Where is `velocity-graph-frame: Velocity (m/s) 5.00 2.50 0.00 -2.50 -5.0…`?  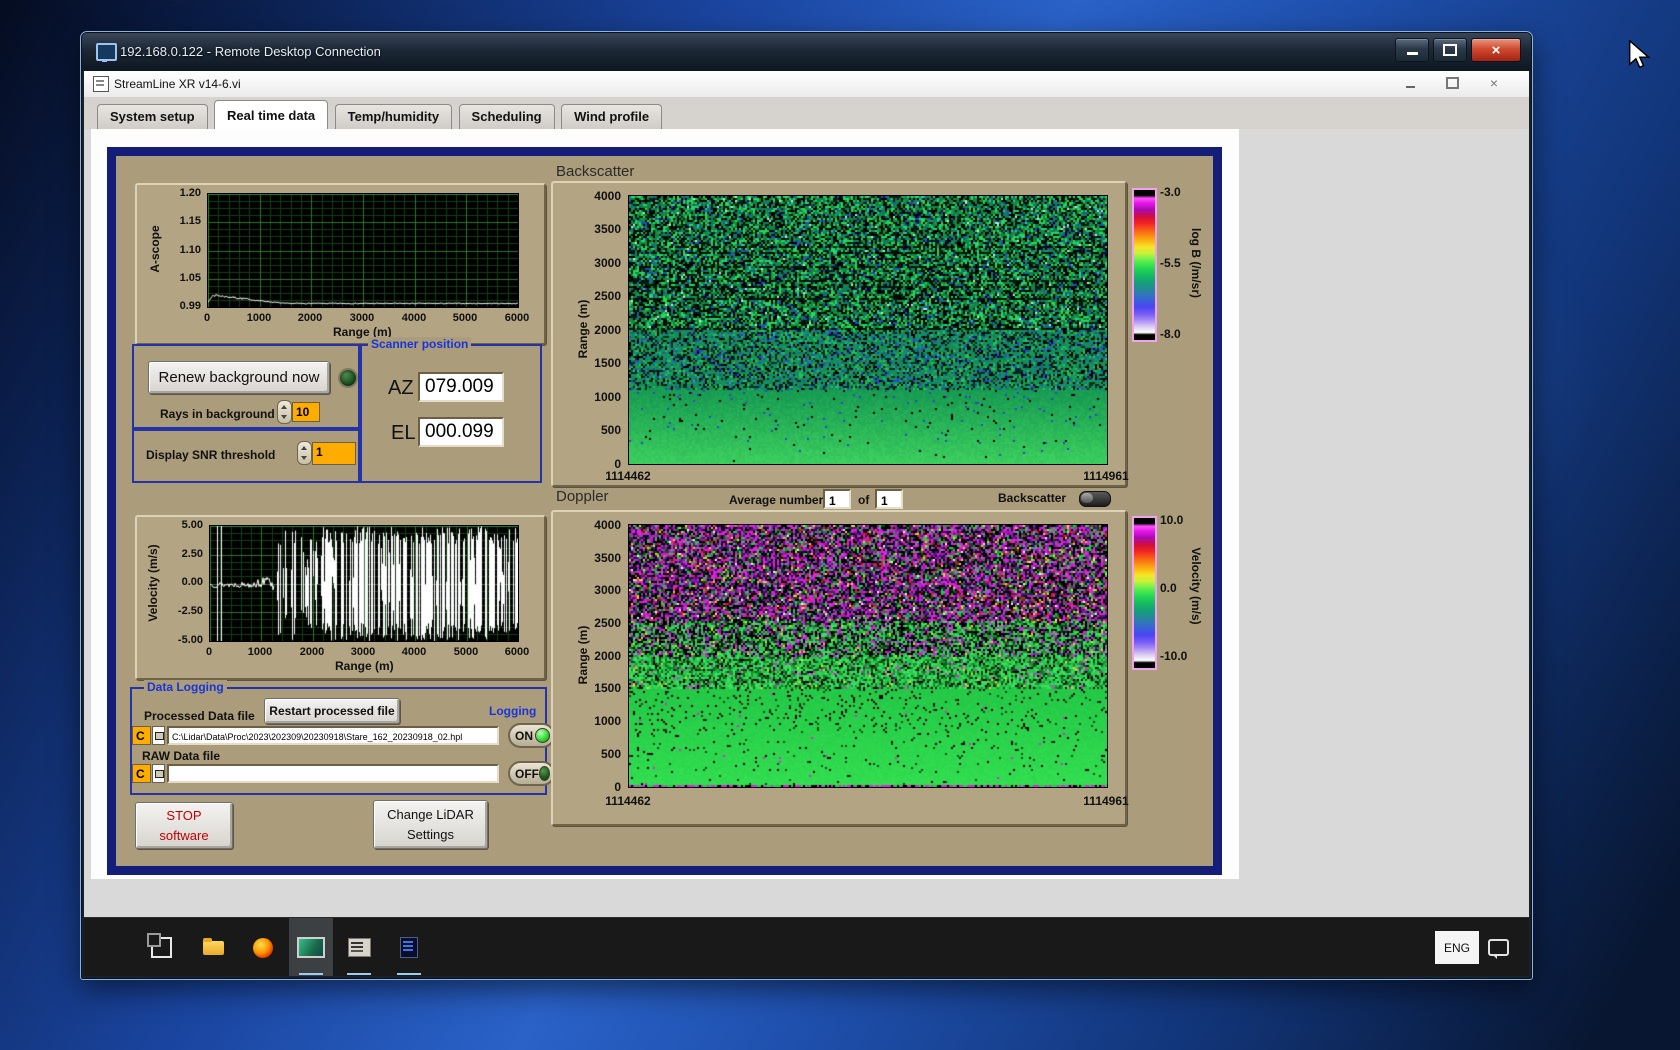
velocity-graph-frame: Velocity (m/s) 5.00 2.50 0.00 -2.50 -5.0… is located at coordinates (340, 597).